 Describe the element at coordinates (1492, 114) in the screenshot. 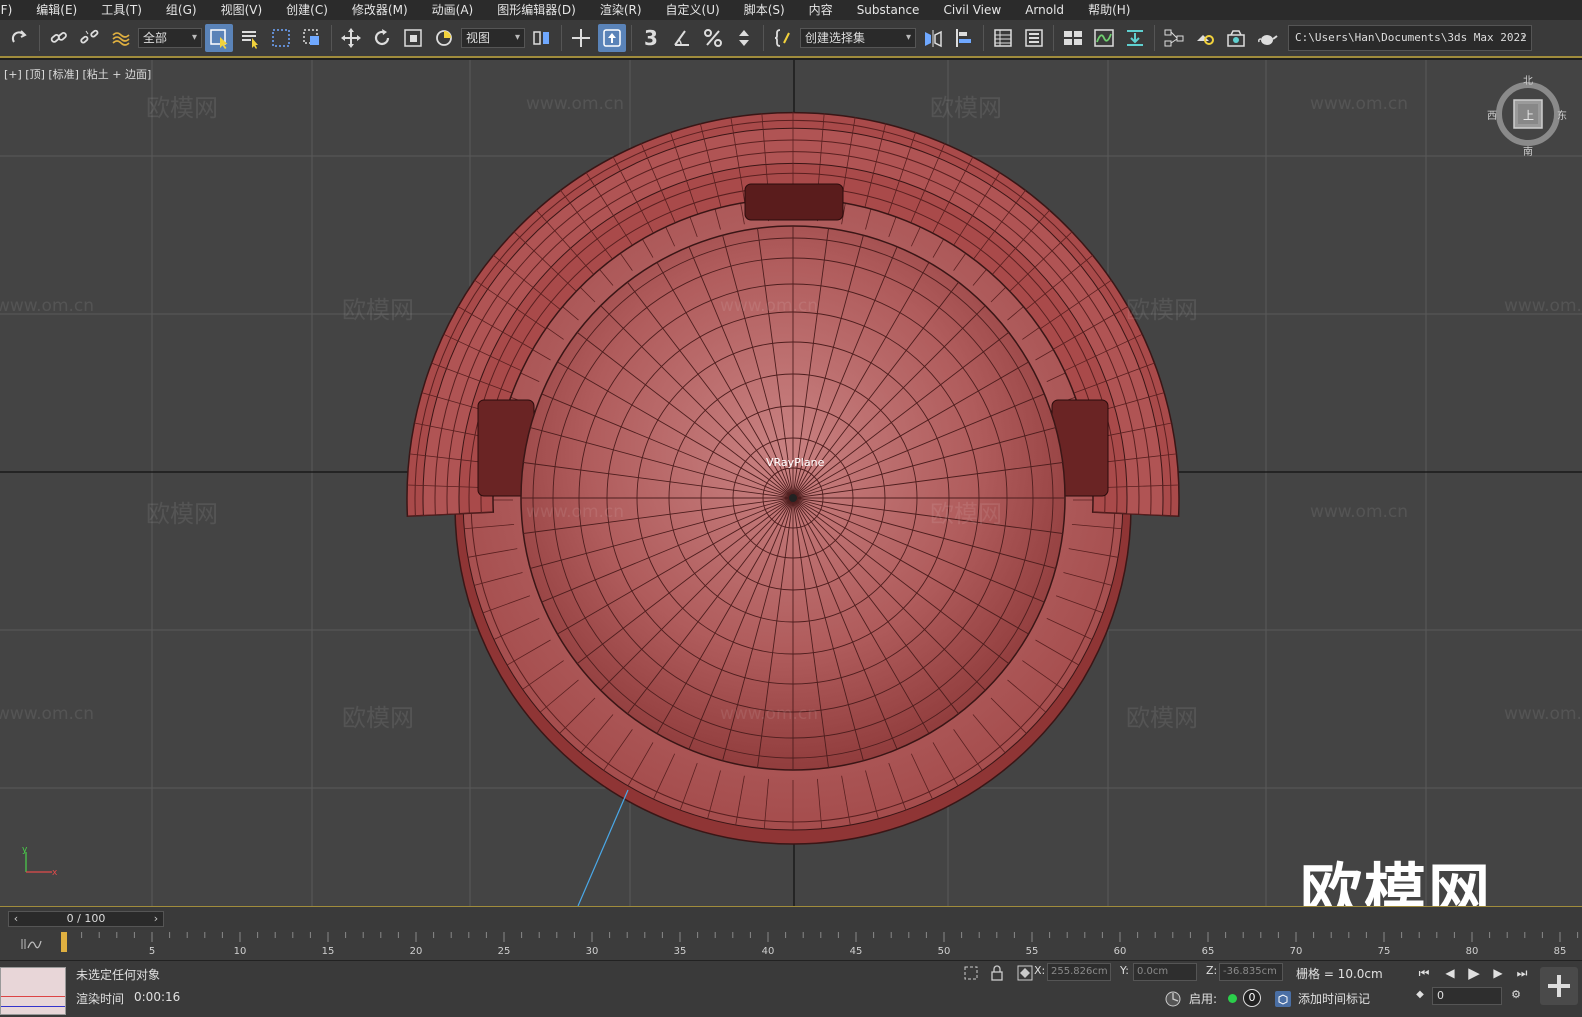

I see `viewcube-west-label: 西` at that location.